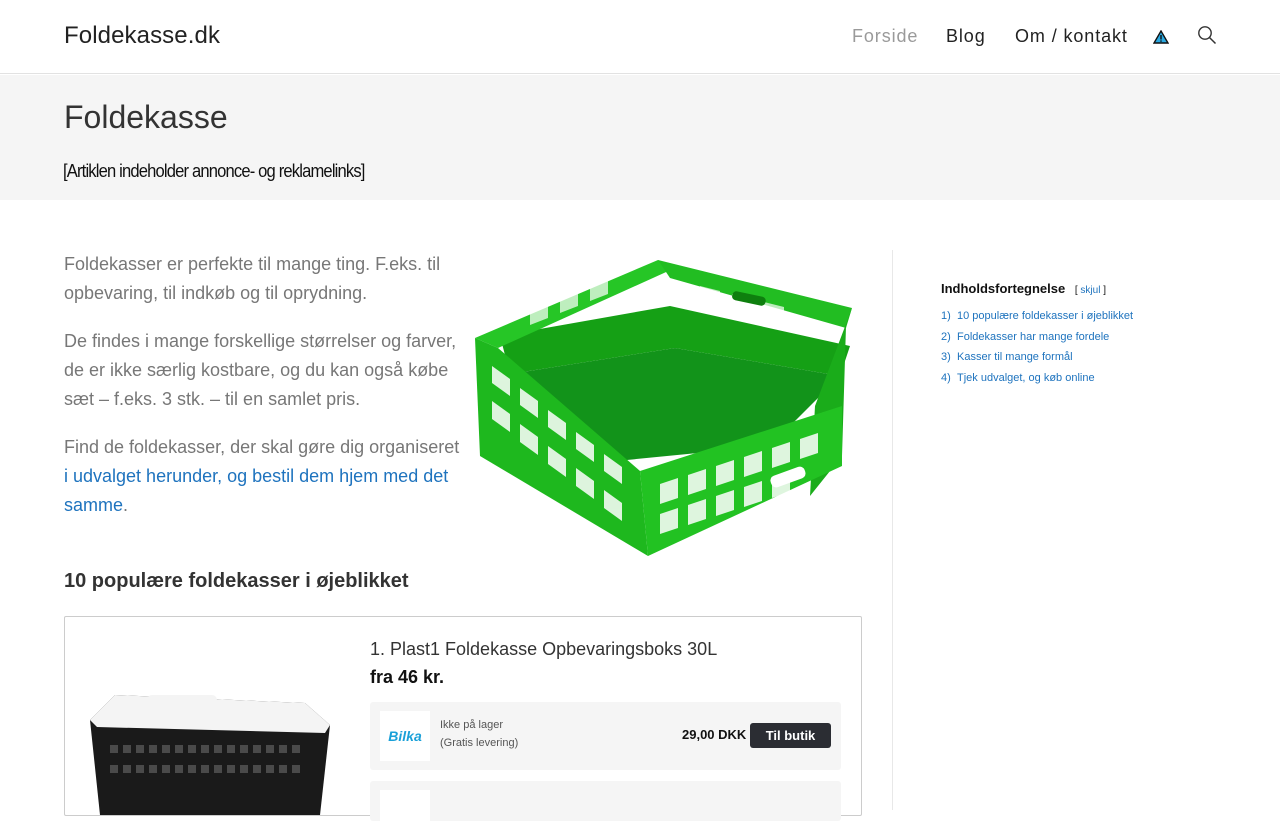 This screenshot has width=1280, height=830. What do you see at coordinates (471, 725) in the screenshot?
I see `offer-stock-status: Ikke på lager` at bounding box center [471, 725].